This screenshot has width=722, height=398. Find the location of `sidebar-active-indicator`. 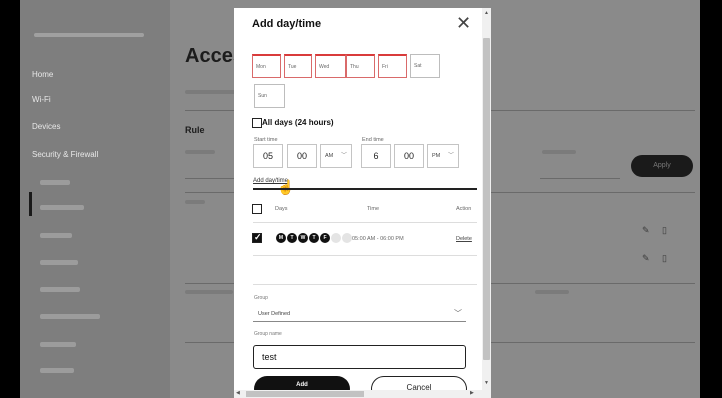

sidebar-active-indicator is located at coordinates (30, 204).